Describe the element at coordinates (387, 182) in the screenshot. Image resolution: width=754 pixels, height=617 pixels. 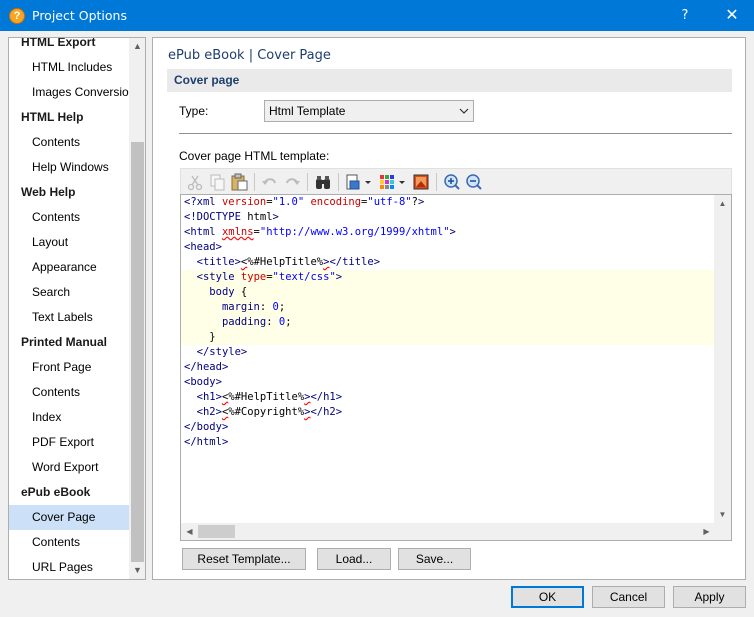
I see `color-palette-icon` at that location.